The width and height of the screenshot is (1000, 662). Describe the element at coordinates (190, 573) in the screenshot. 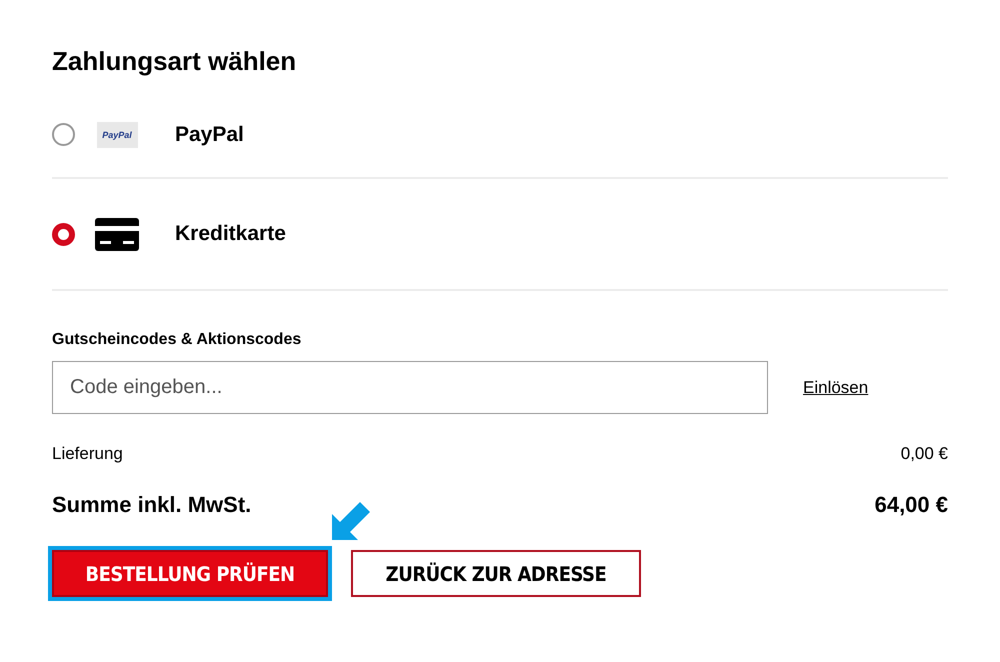

I see `review-order-button: BESTELLUNG PRÜFEN` at that location.